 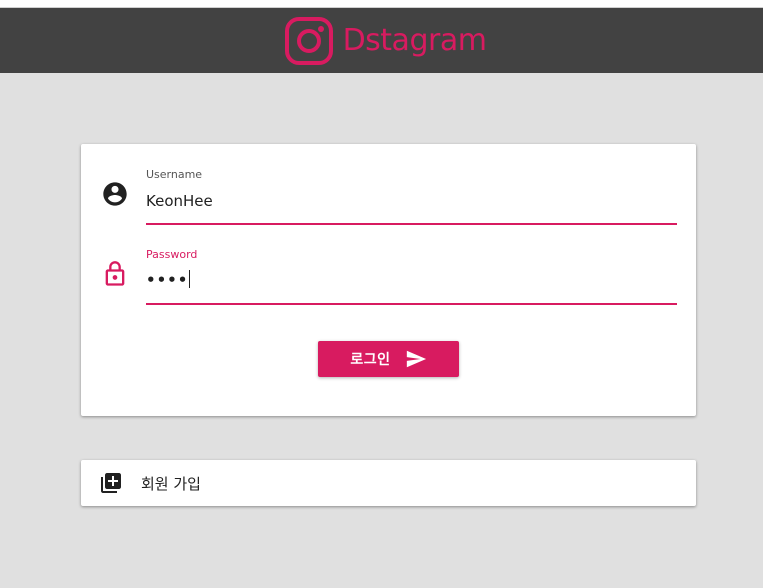 What do you see at coordinates (388, 196) in the screenshot?
I see `username-field: Username KeonHee` at bounding box center [388, 196].